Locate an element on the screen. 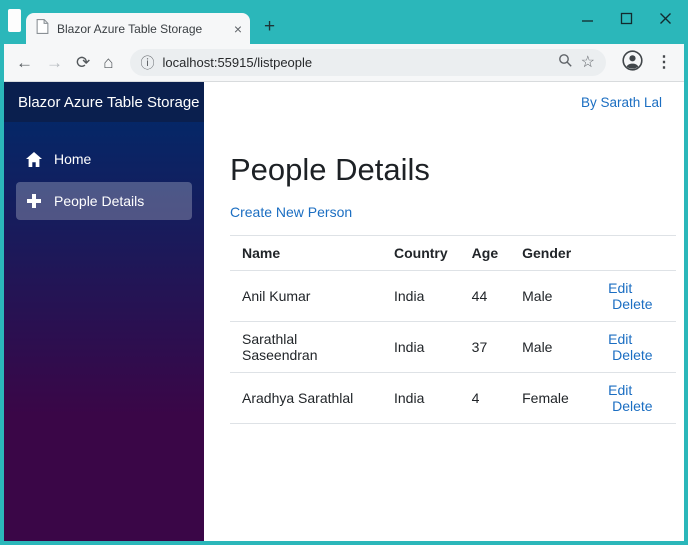  refresh-icon: ⟳ is located at coordinates (83, 62).